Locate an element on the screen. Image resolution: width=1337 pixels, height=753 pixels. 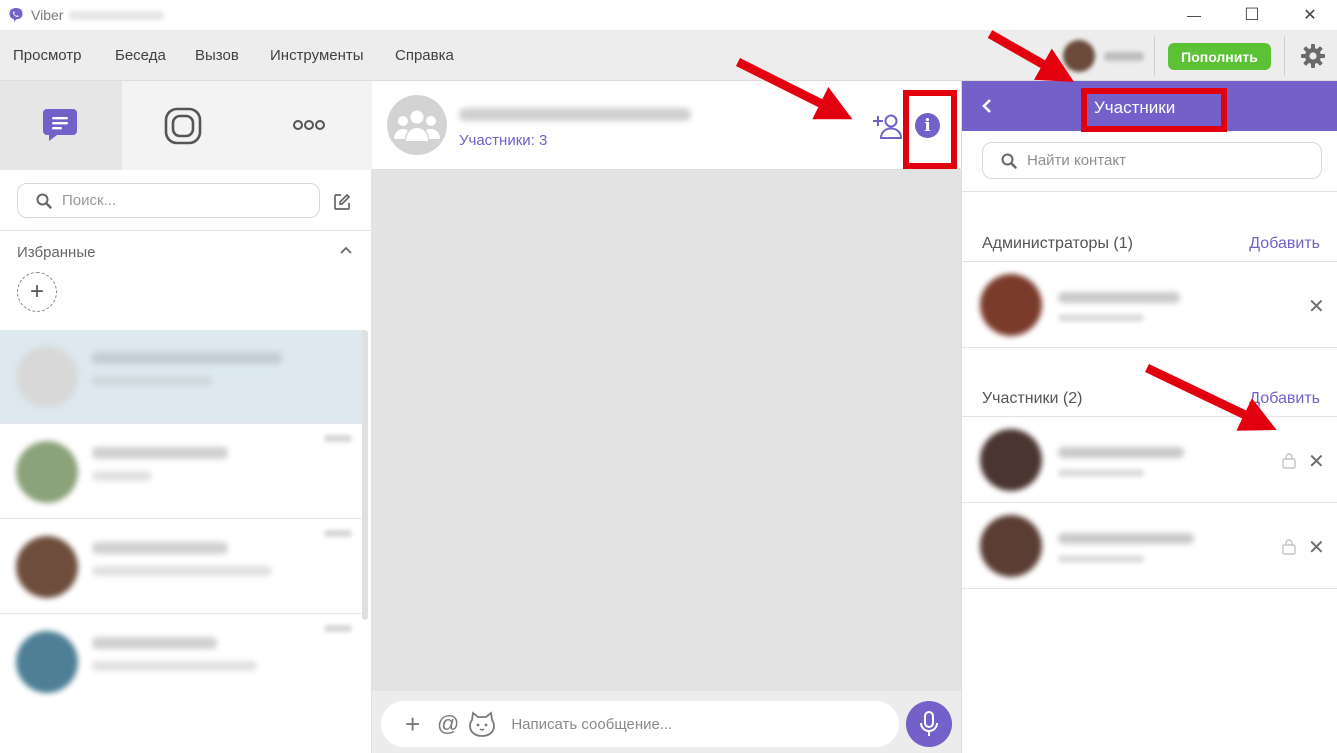
sticker-icon is located at coordinates (482, 724).